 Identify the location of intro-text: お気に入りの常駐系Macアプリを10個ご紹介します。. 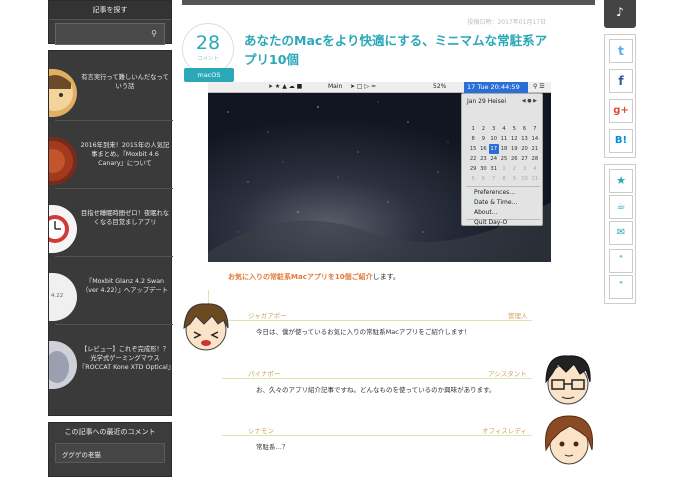
(314, 277).